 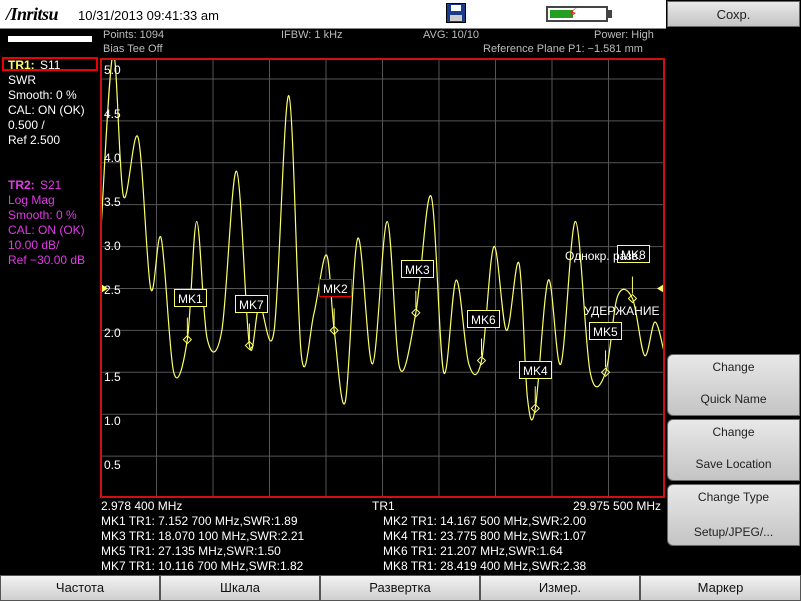 What do you see at coordinates (42, 95) in the screenshot?
I see `tr1-smooth: Smooth: 0 %` at bounding box center [42, 95].